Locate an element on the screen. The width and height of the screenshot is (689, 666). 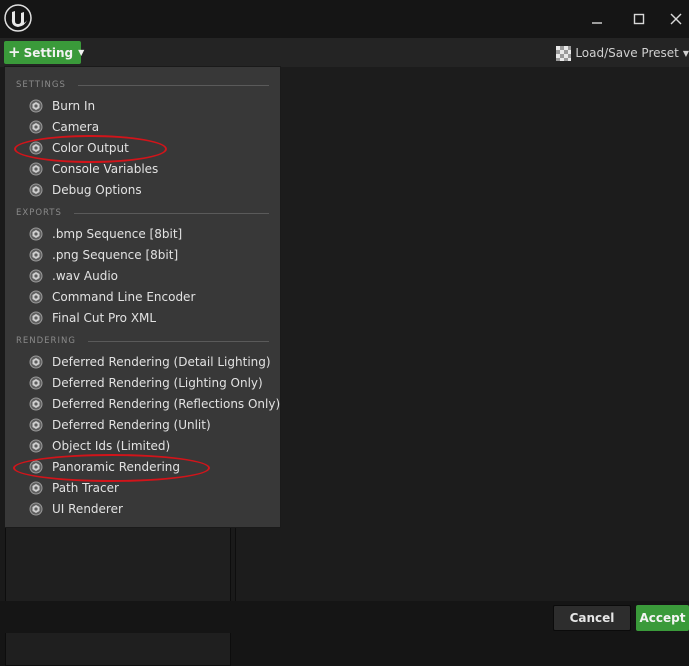
menu-item-label: Debug Options is located at coordinates (97, 190).